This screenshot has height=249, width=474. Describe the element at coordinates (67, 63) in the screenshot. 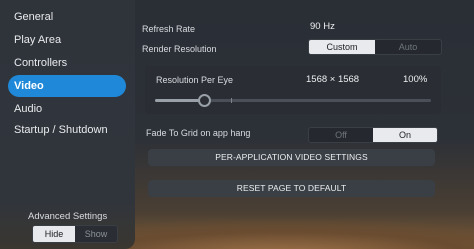

I see `sidebar-item-controllers: Controllers` at that location.